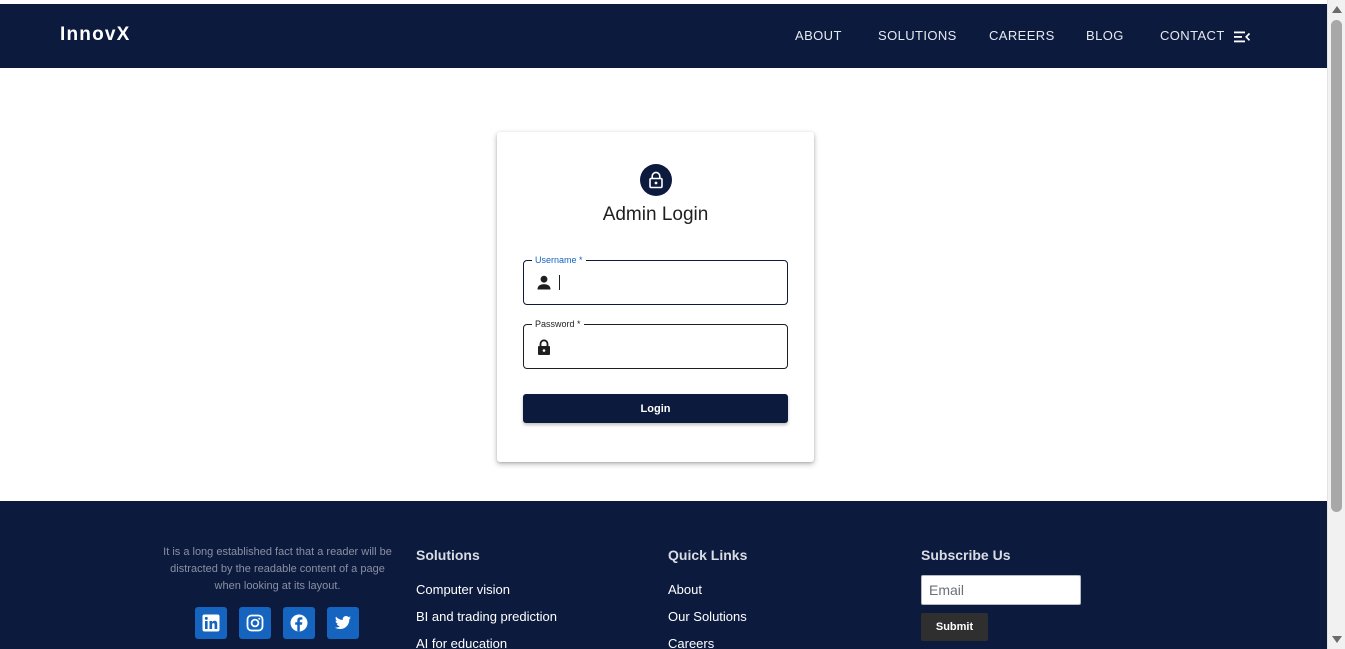 The height and width of the screenshot is (649, 1345). What do you see at coordinates (708, 555) in the screenshot?
I see `quick-links-title: Quick Links` at bounding box center [708, 555].